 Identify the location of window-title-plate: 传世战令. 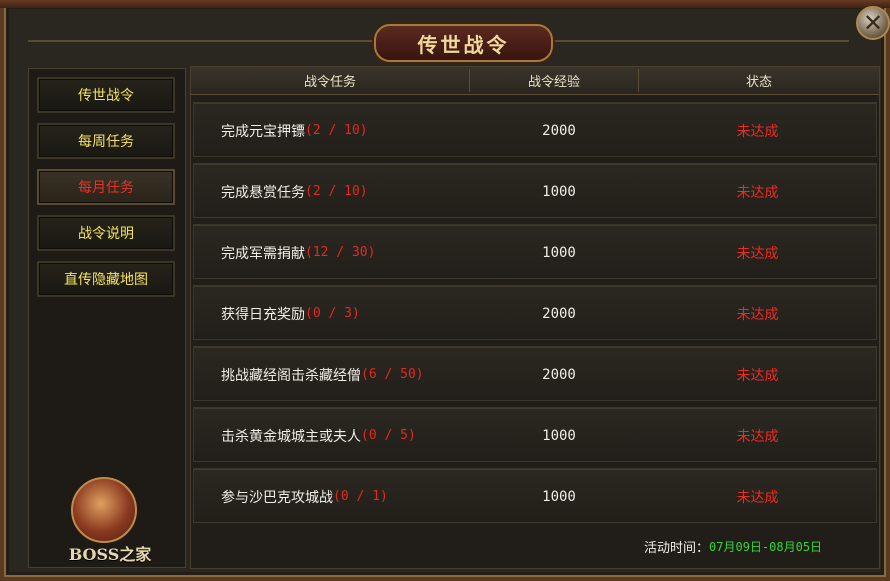
(463, 43).